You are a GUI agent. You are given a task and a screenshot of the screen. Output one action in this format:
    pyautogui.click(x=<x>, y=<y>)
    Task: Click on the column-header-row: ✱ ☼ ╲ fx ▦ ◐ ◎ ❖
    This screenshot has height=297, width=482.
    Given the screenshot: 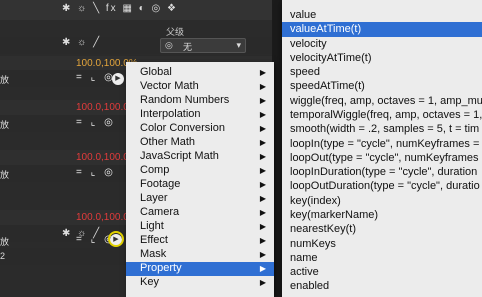 What is the action you would take?
    pyautogui.click(x=136, y=10)
    